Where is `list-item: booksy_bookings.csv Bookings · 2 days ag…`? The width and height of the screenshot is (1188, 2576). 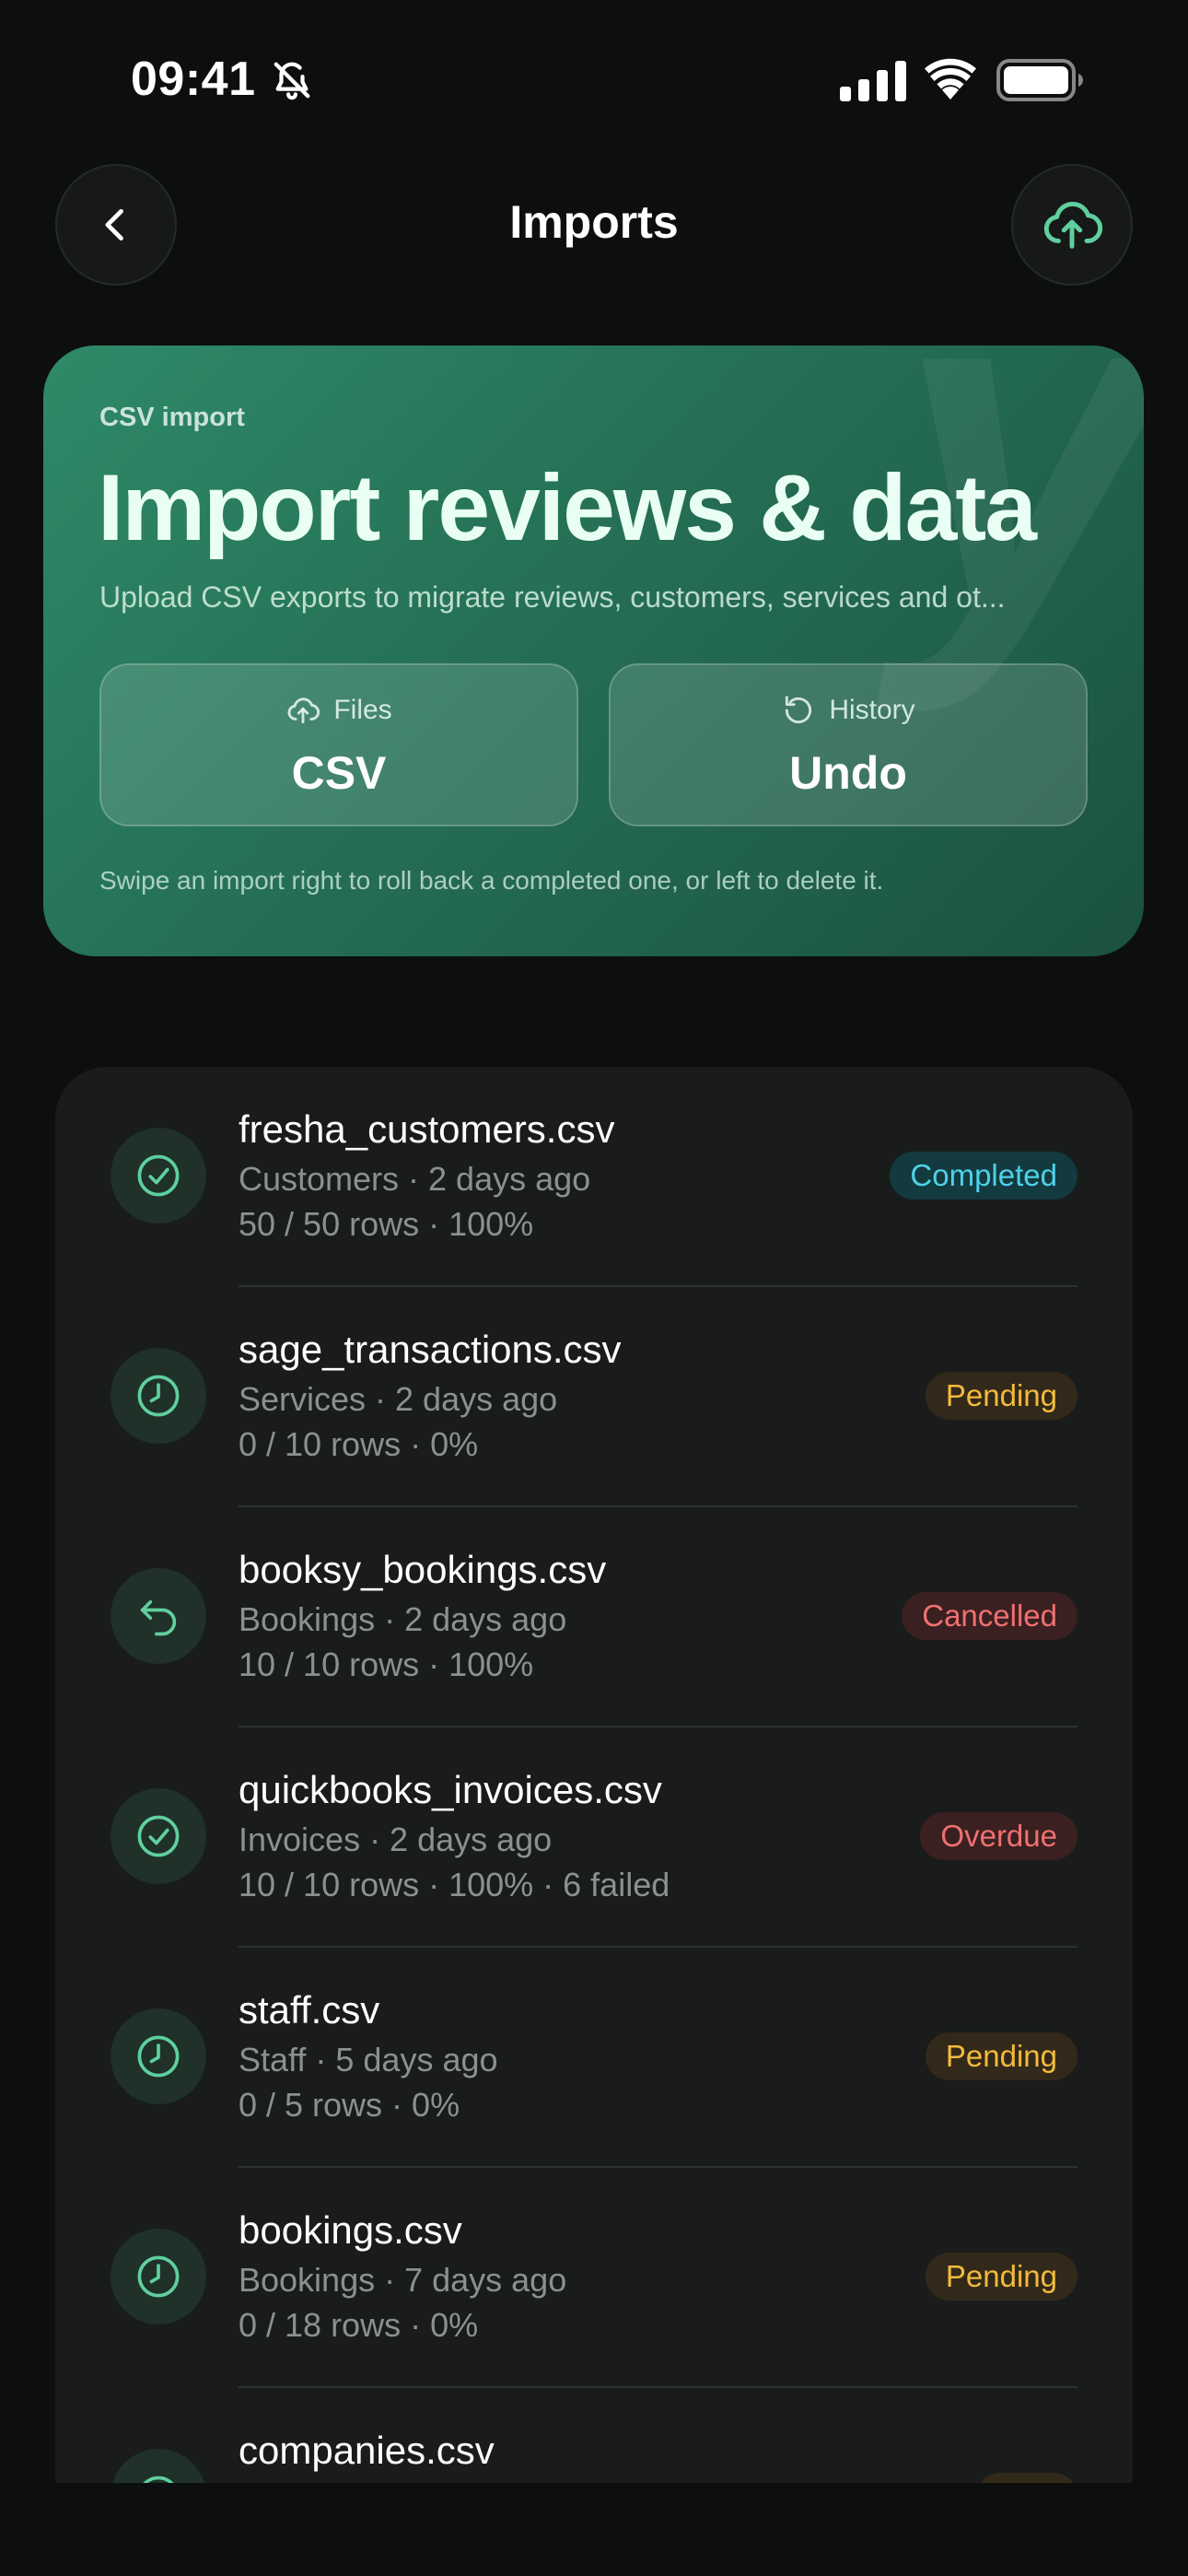 list-item: booksy_bookings.csv Bookings · 2 days ag… is located at coordinates (594, 1617).